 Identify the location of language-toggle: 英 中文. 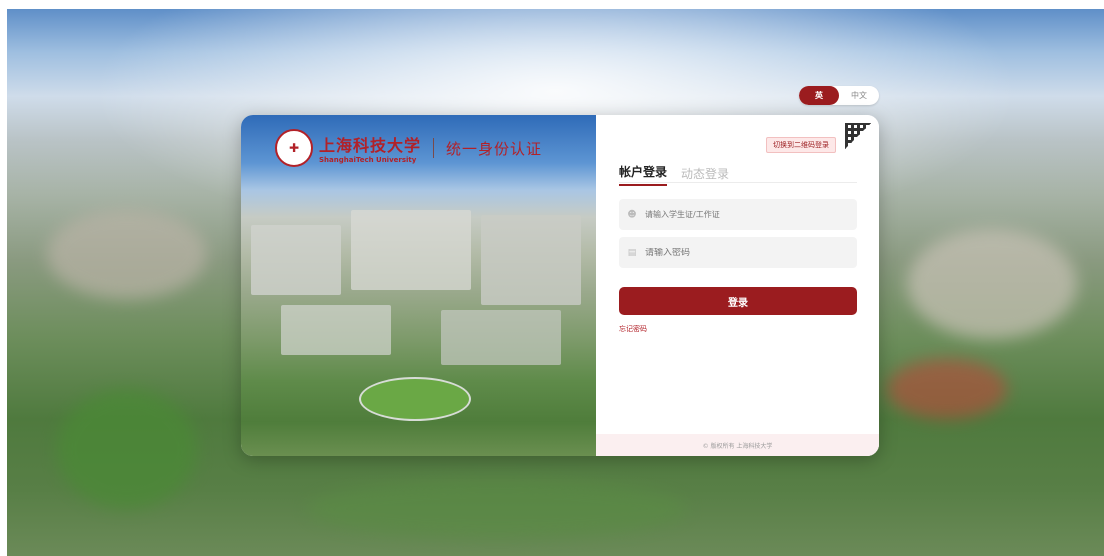
(839, 95).